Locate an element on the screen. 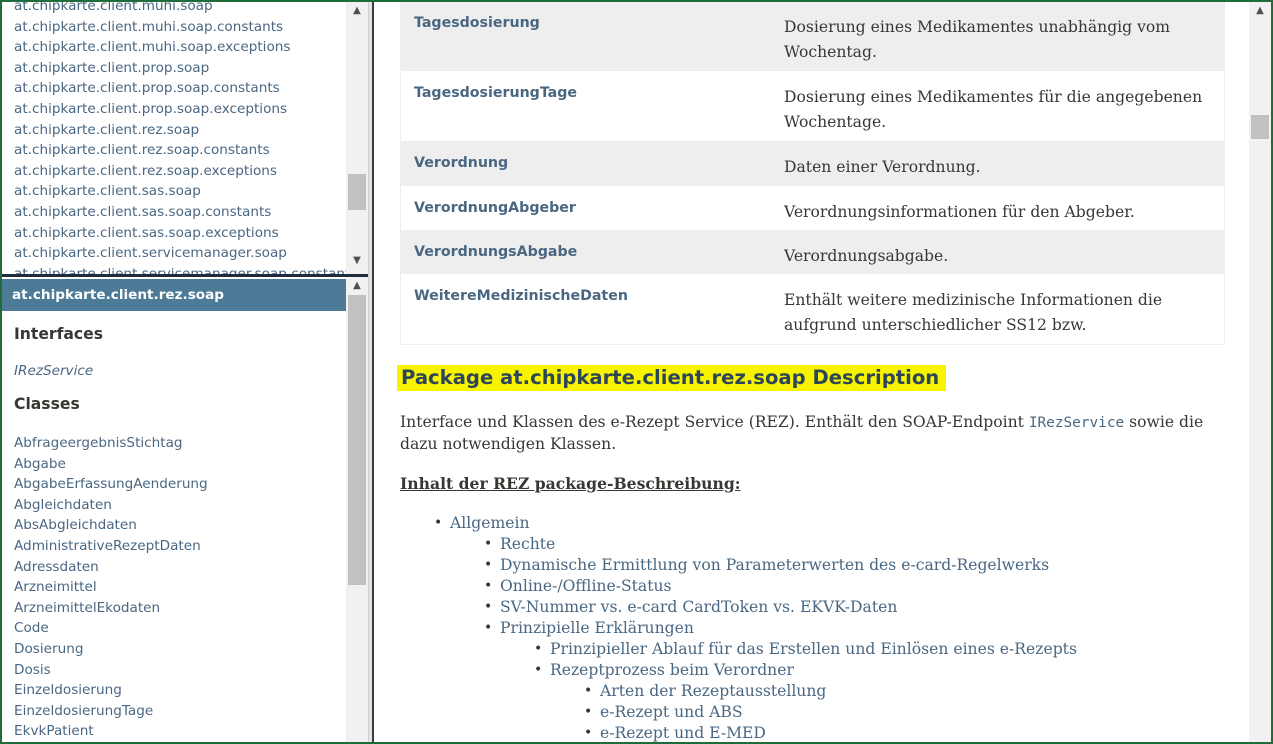 This screenshot has width=1273, height=744. table-row: Verordnung Daten einer Verordnung. is located at coordinates (812, 163).